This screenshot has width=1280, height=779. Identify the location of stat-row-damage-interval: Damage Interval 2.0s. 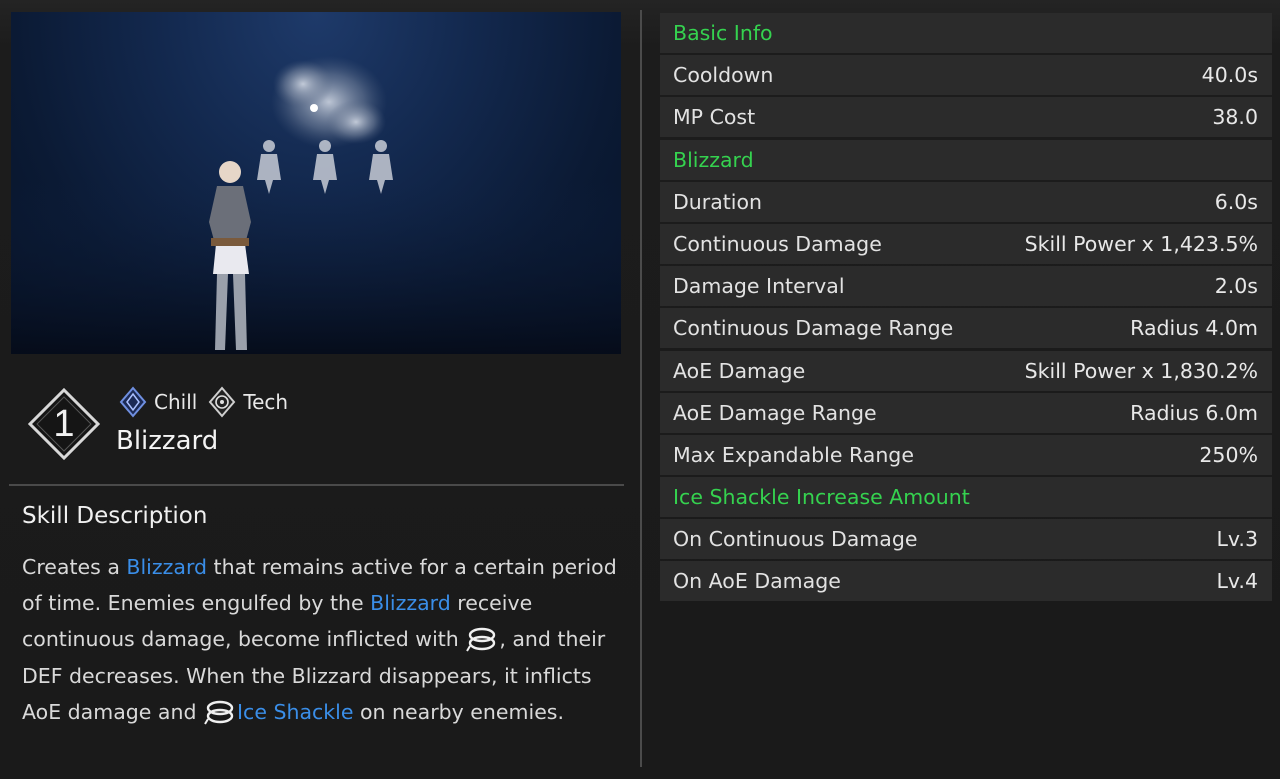
(966, 286).